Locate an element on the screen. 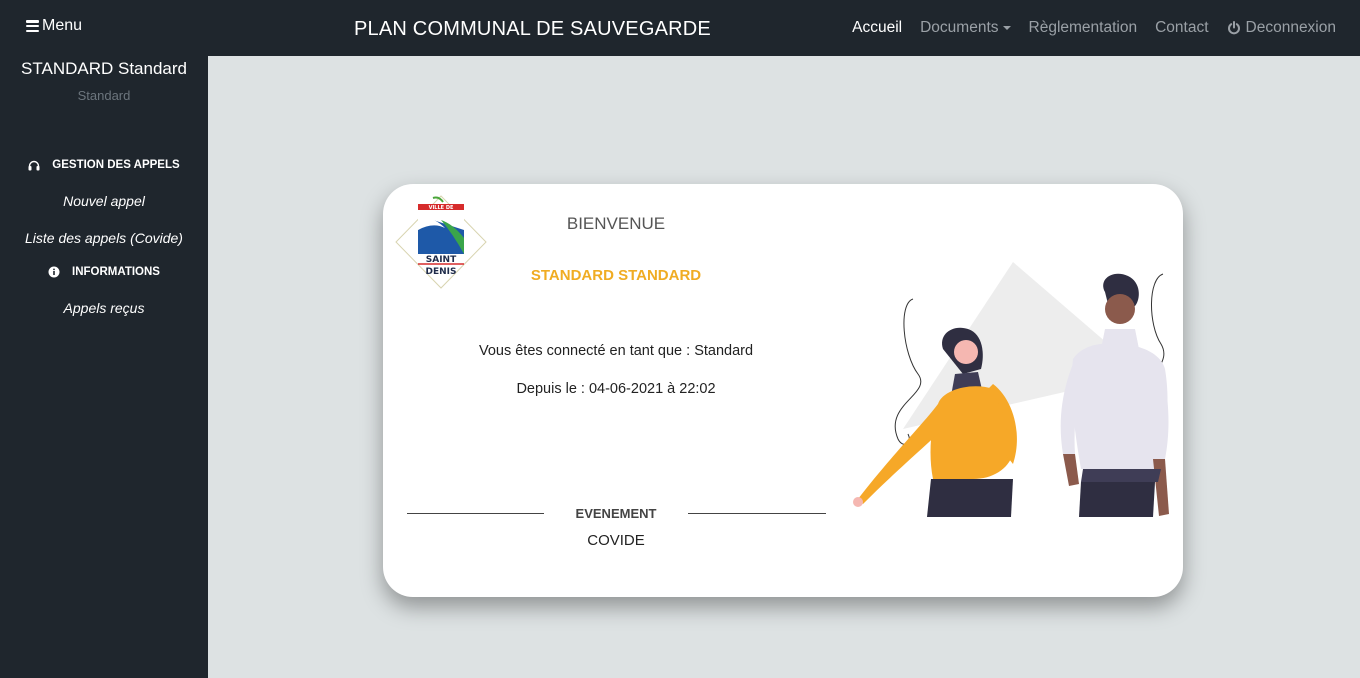 The image size is (1360, 678). menu-toggle-button: Menu is located at coordinates (54, 26).